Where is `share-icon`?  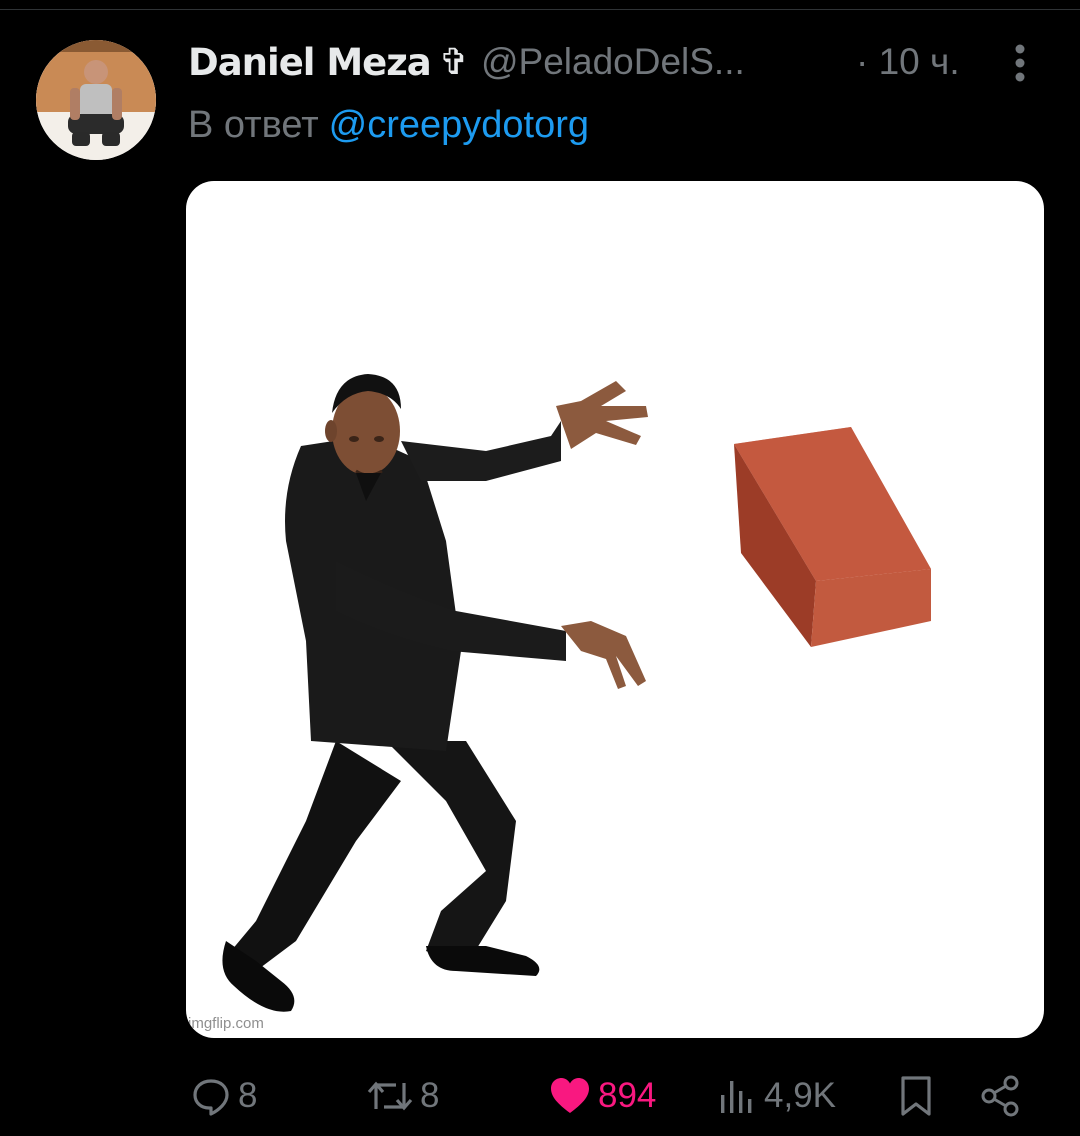 share-icon is located at coordinates (1000, 1096).